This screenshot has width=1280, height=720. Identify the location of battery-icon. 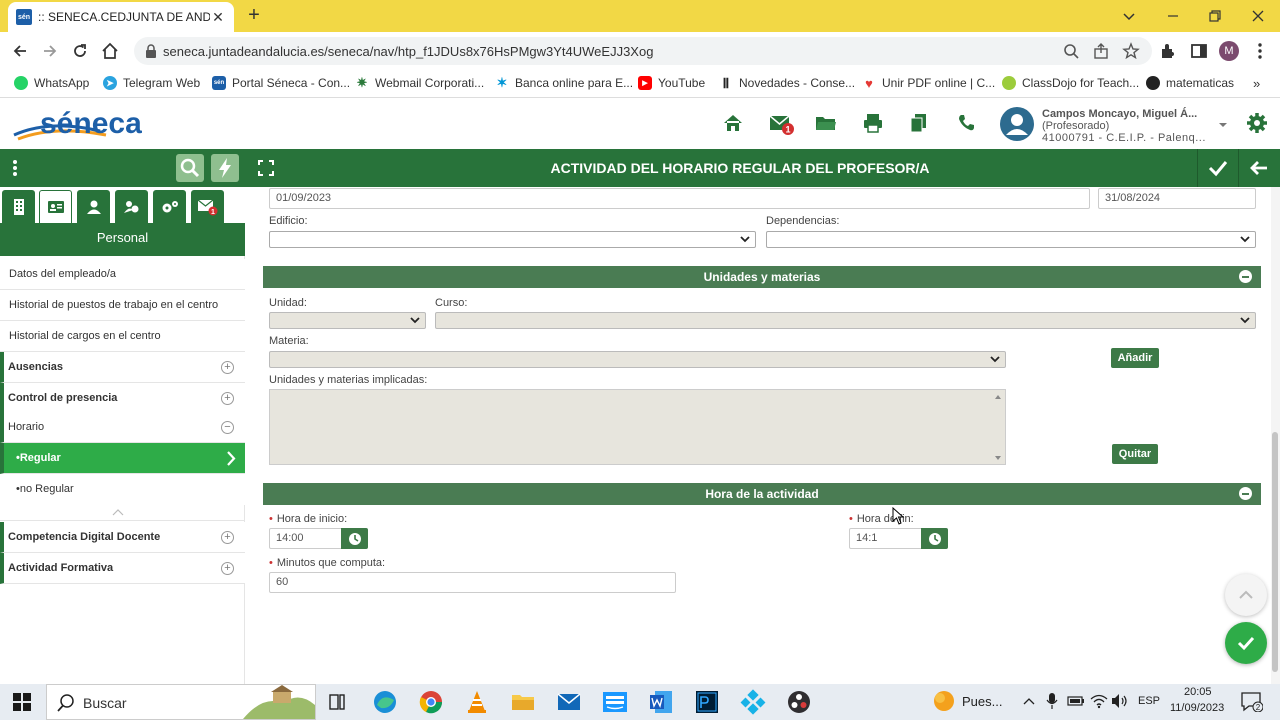
(1076, 701).